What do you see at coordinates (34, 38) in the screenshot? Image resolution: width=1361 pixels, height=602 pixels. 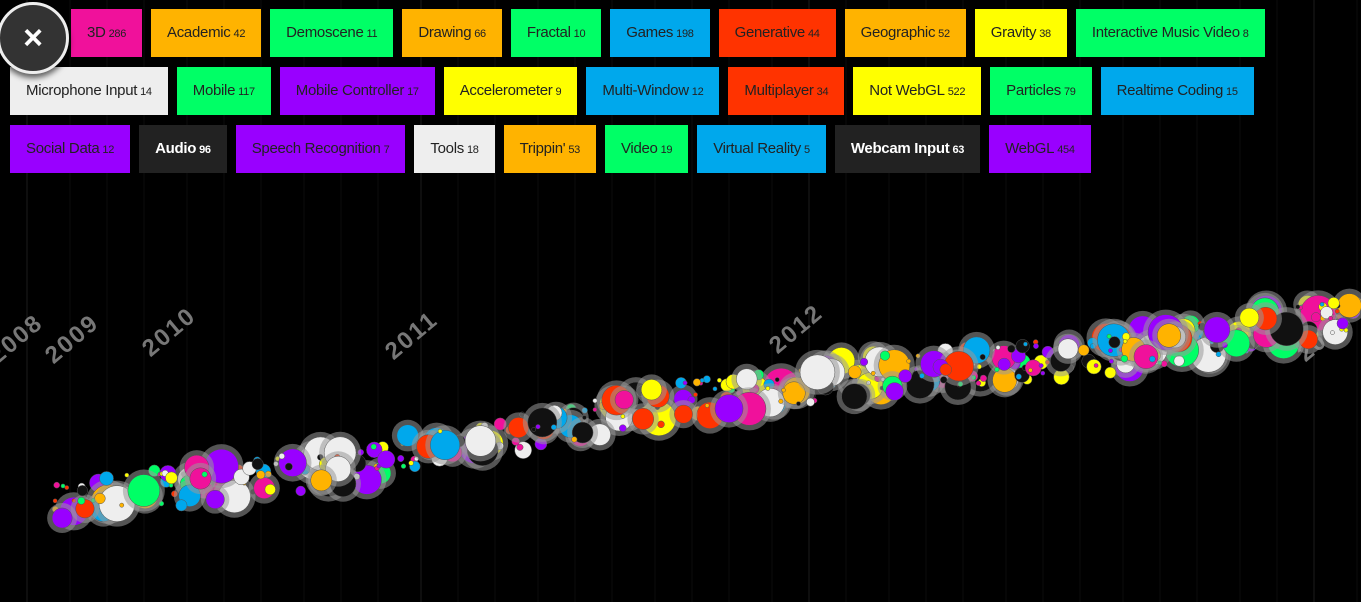 I see `close-button: ×` at bounding box center [34, 38].